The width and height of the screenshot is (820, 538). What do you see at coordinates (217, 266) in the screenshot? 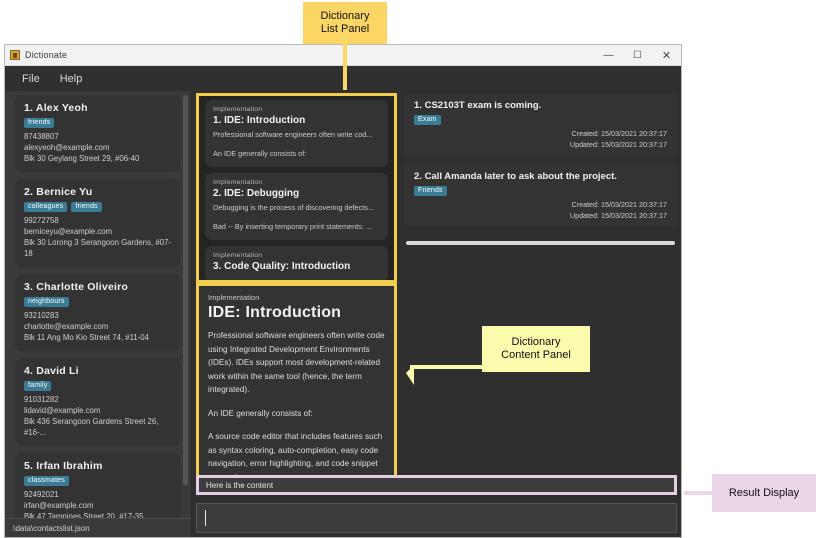
I see `dictionary-index: 3.` at bounding box center [217, 266].